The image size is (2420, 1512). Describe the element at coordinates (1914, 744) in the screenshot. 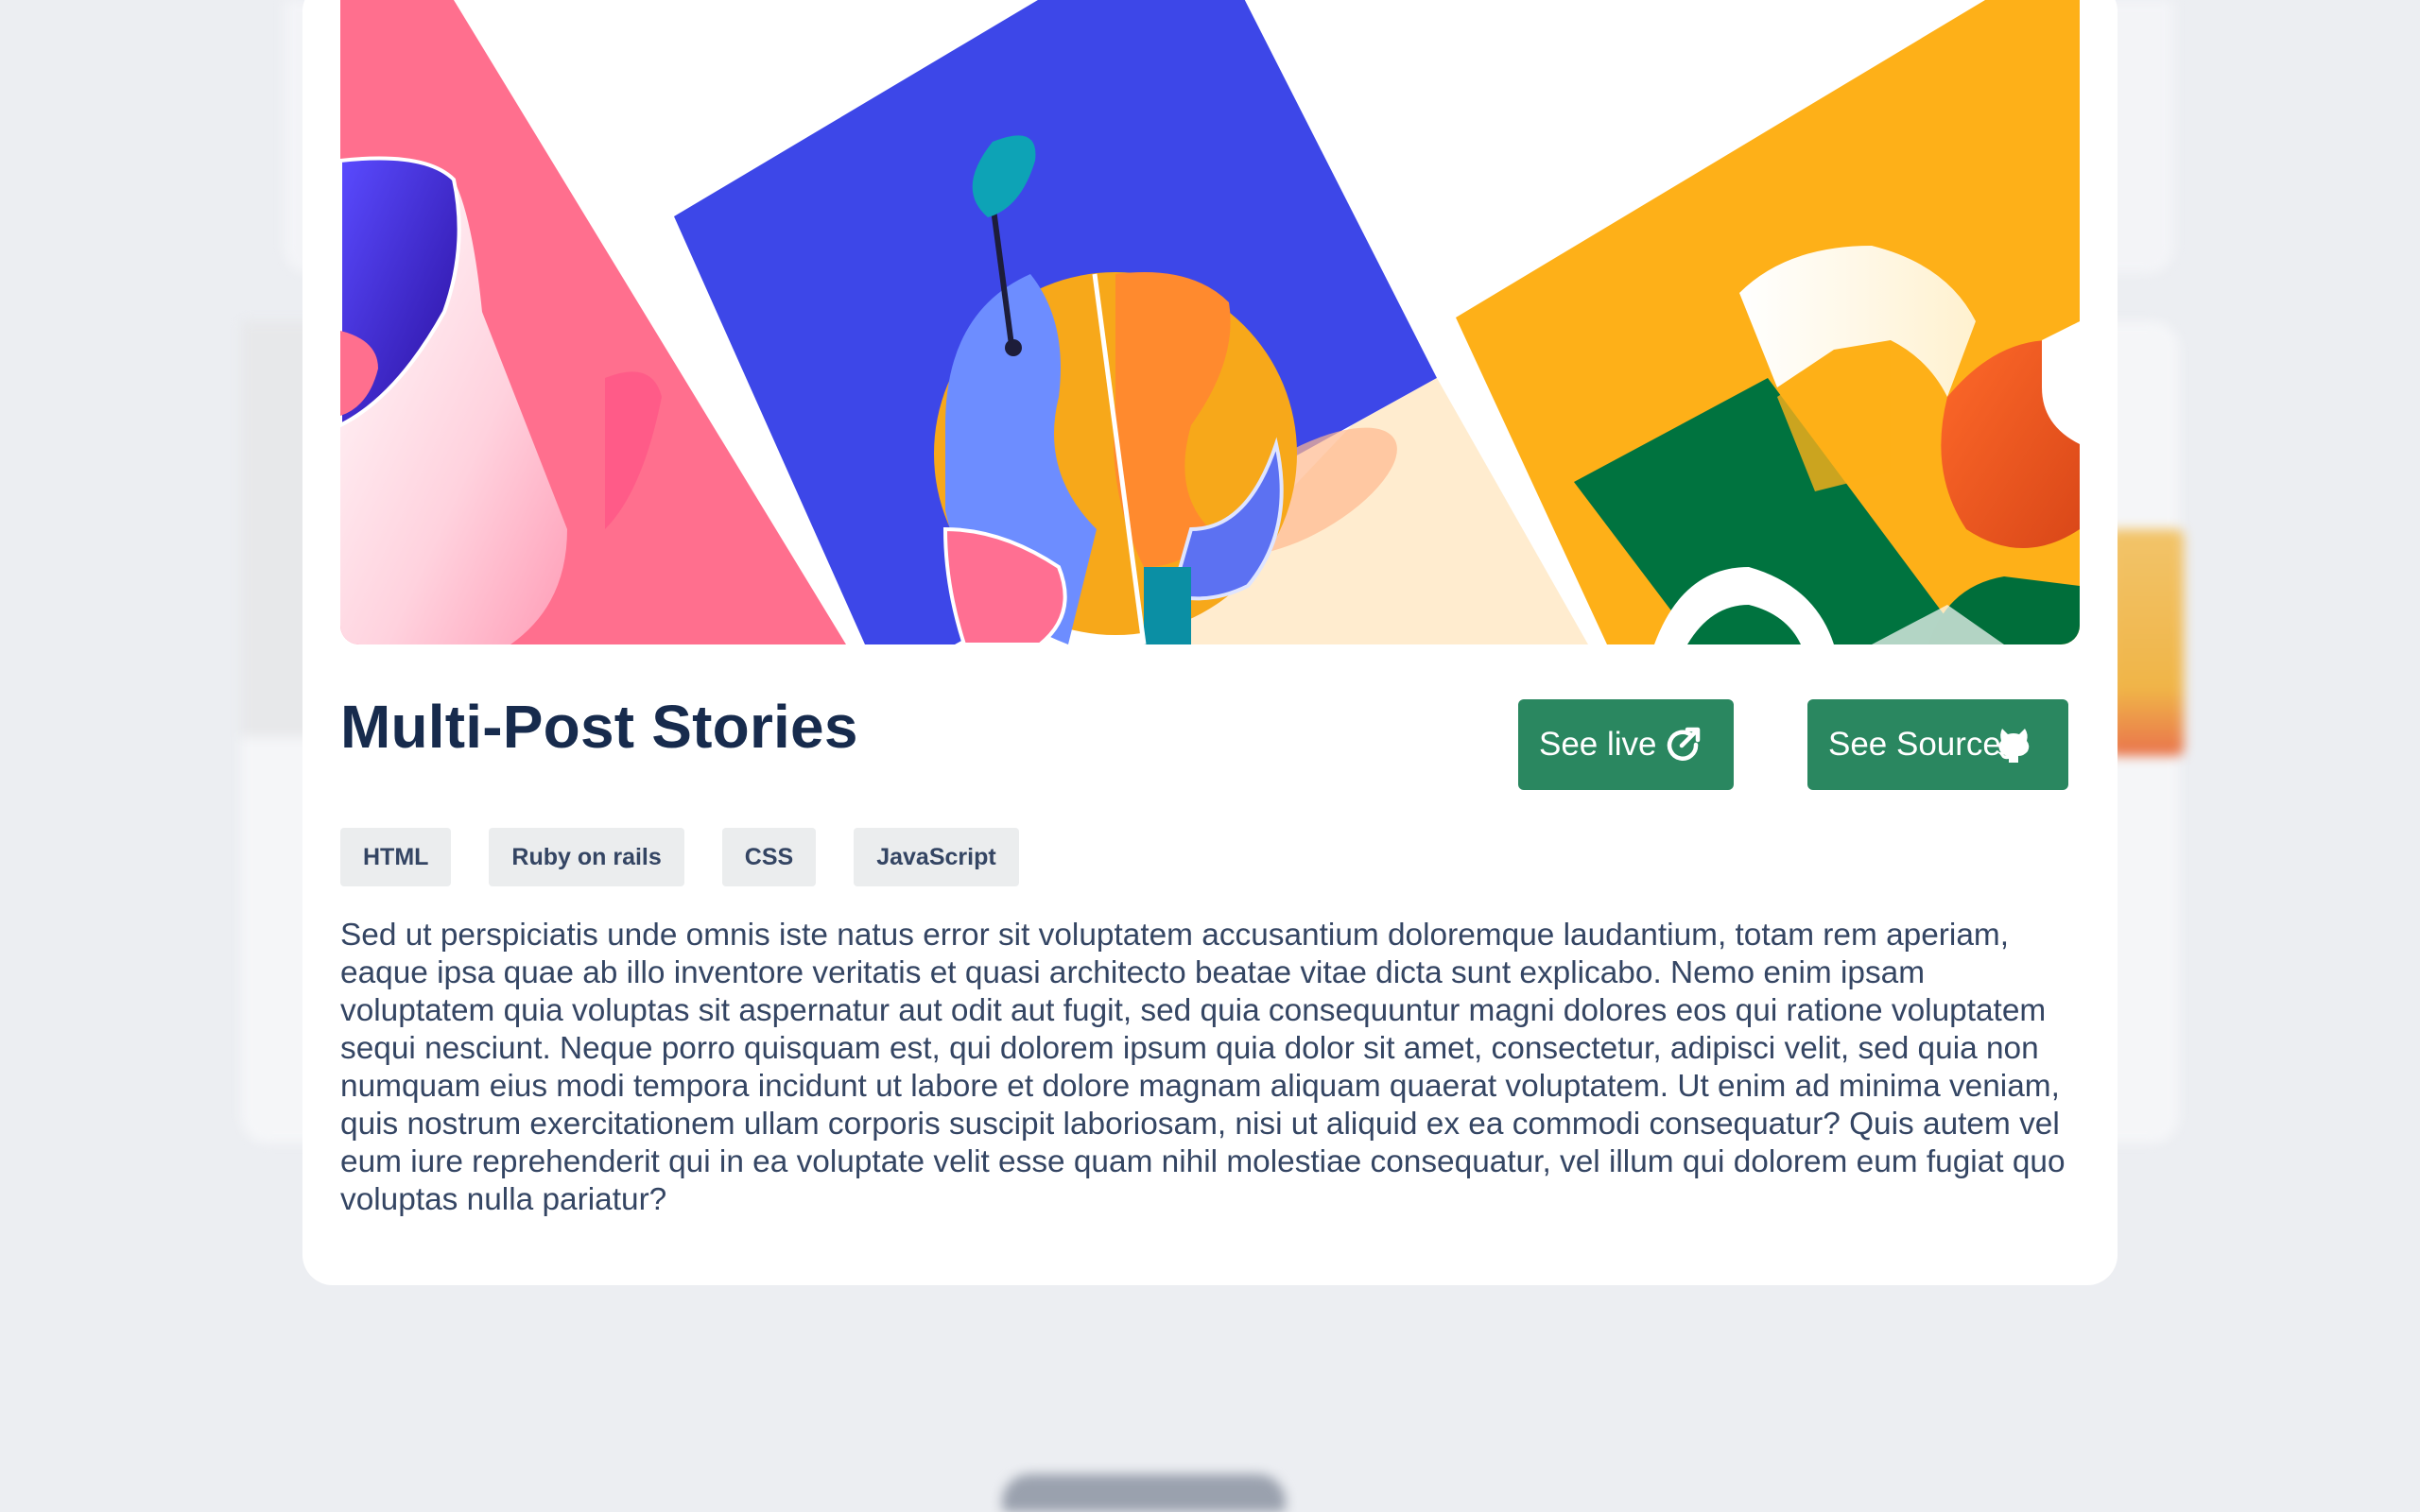

I see `see-source-label: See Source` at that location.